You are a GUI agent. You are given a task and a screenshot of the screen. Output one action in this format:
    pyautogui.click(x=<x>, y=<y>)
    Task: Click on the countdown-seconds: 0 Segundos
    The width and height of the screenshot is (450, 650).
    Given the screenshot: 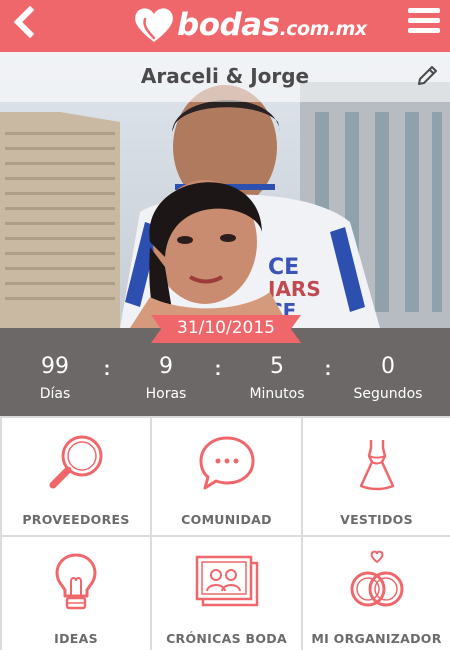 What is the action you would take?
    pyautogui.click(x=388, y=378)
    